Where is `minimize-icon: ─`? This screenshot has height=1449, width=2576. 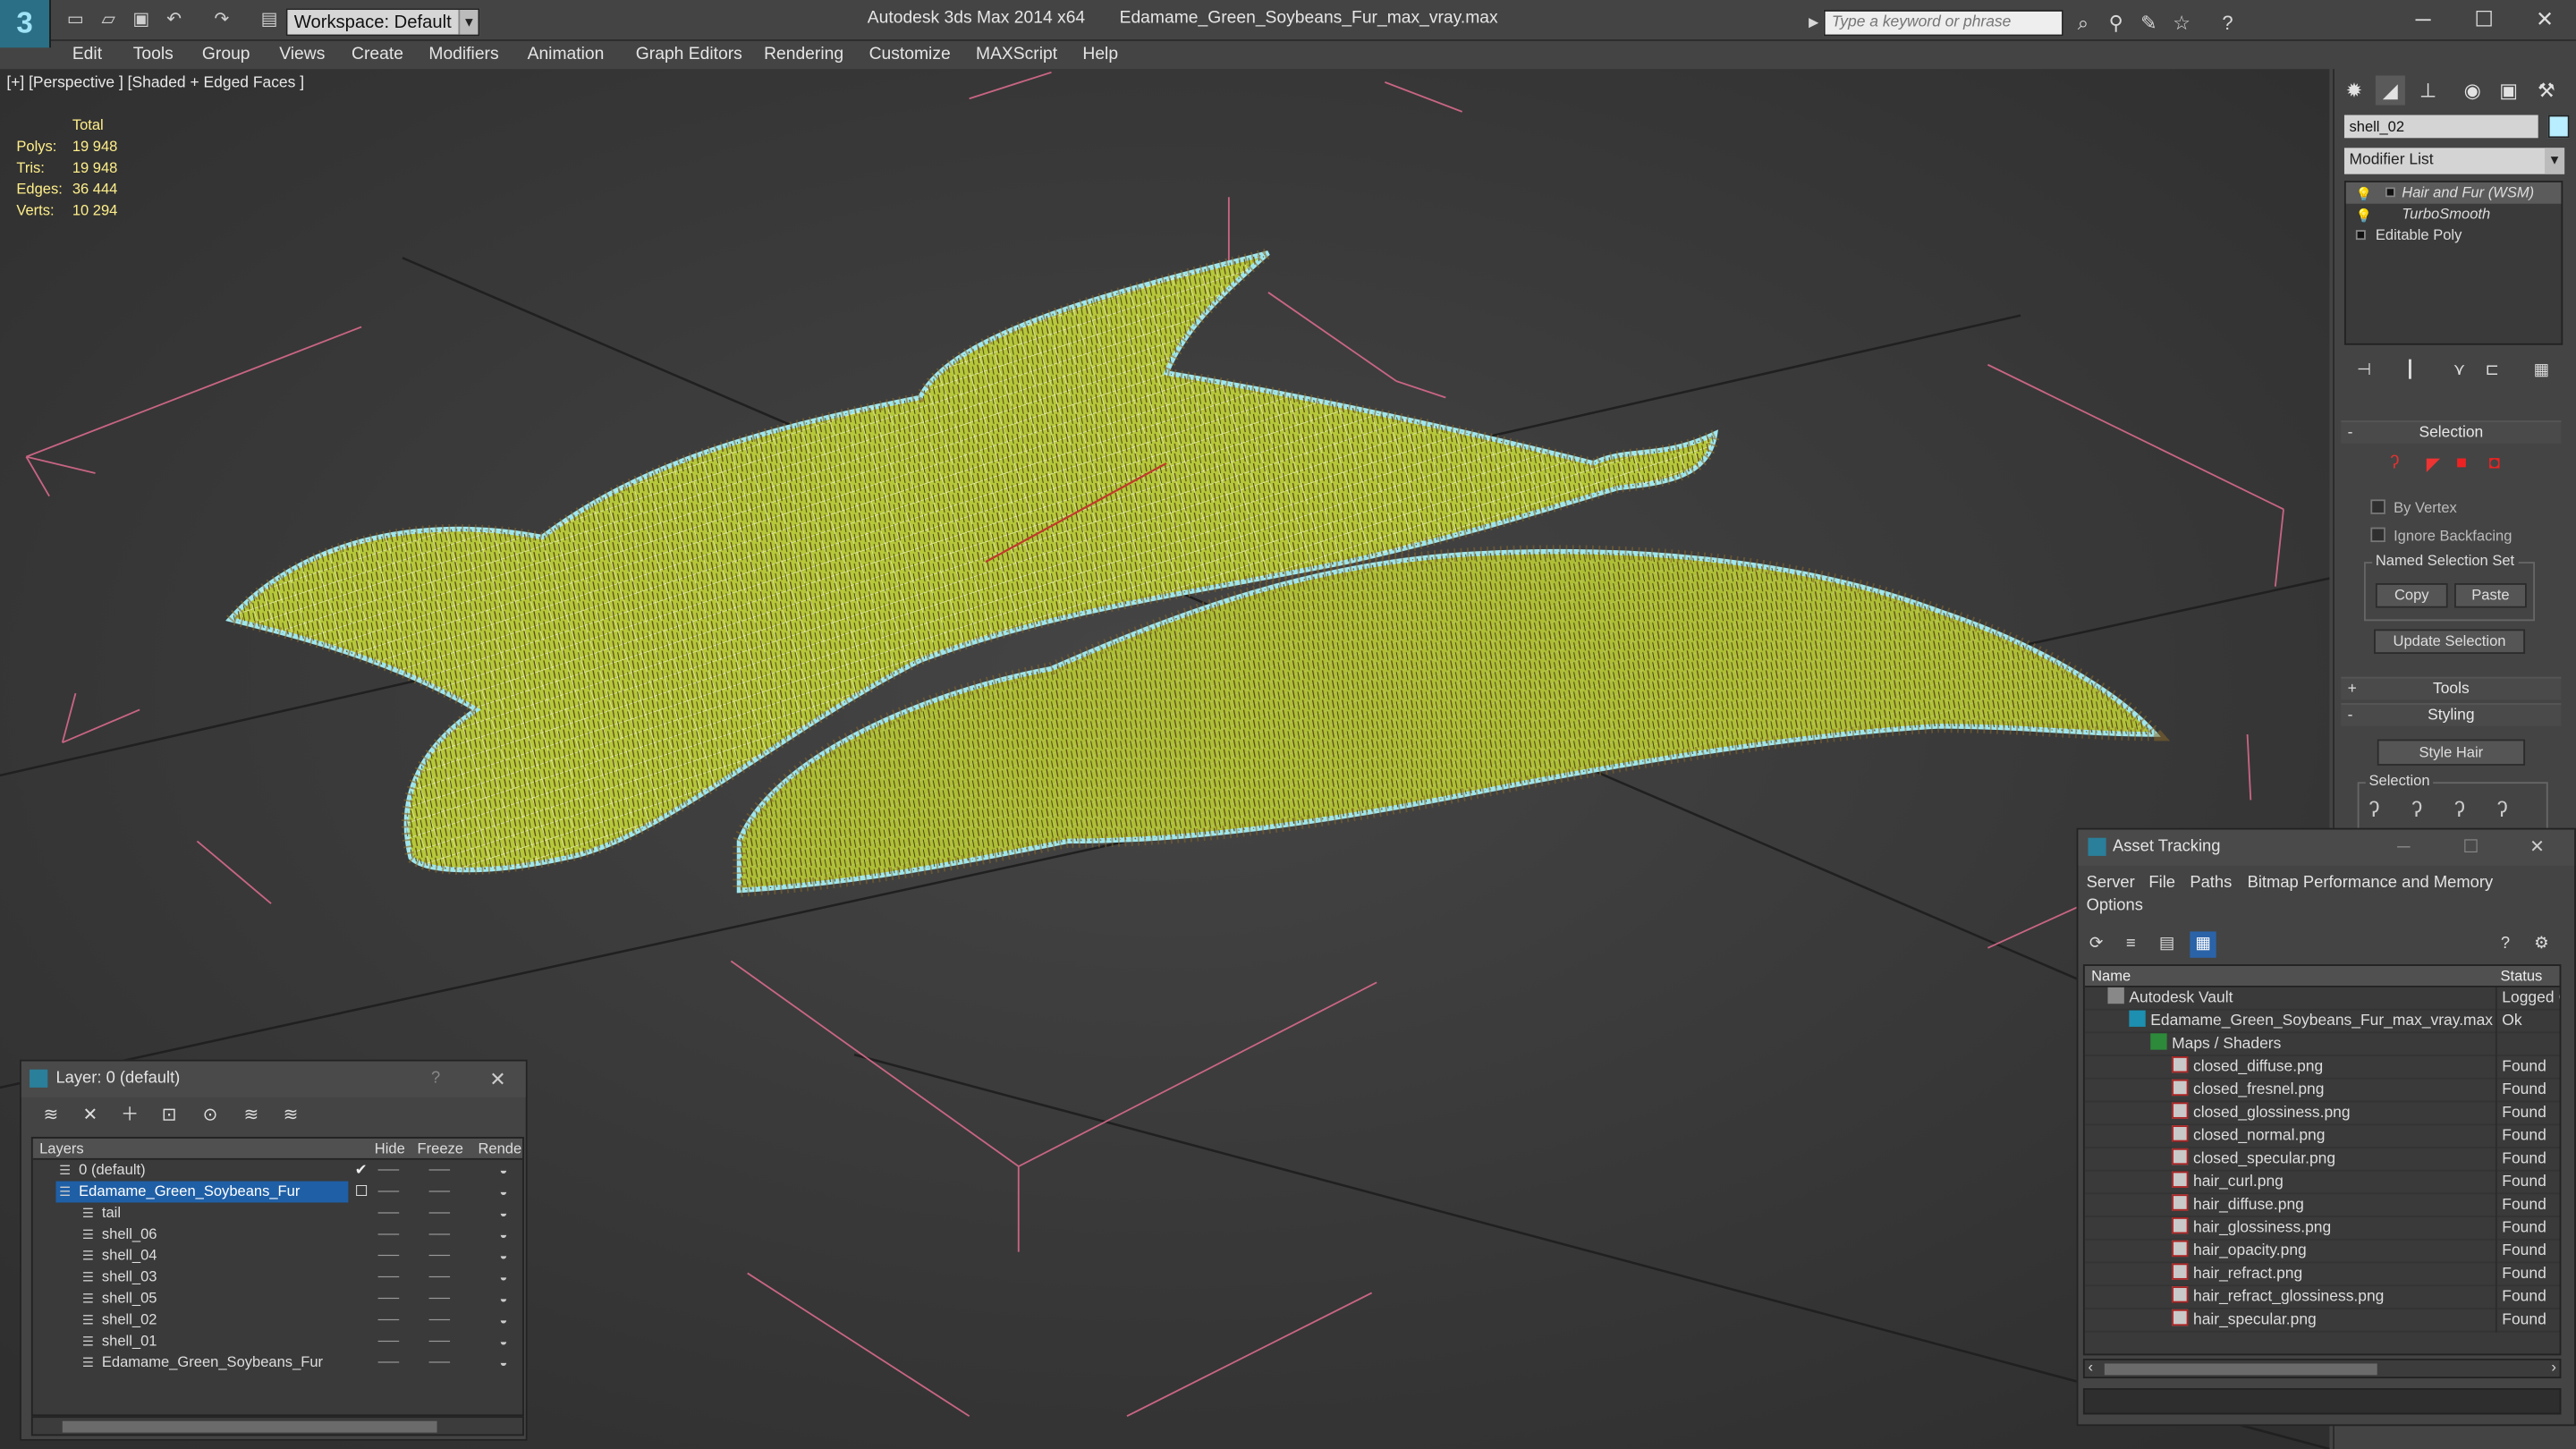 minimize-icon: ─ is located at coordinates (2403, 848).